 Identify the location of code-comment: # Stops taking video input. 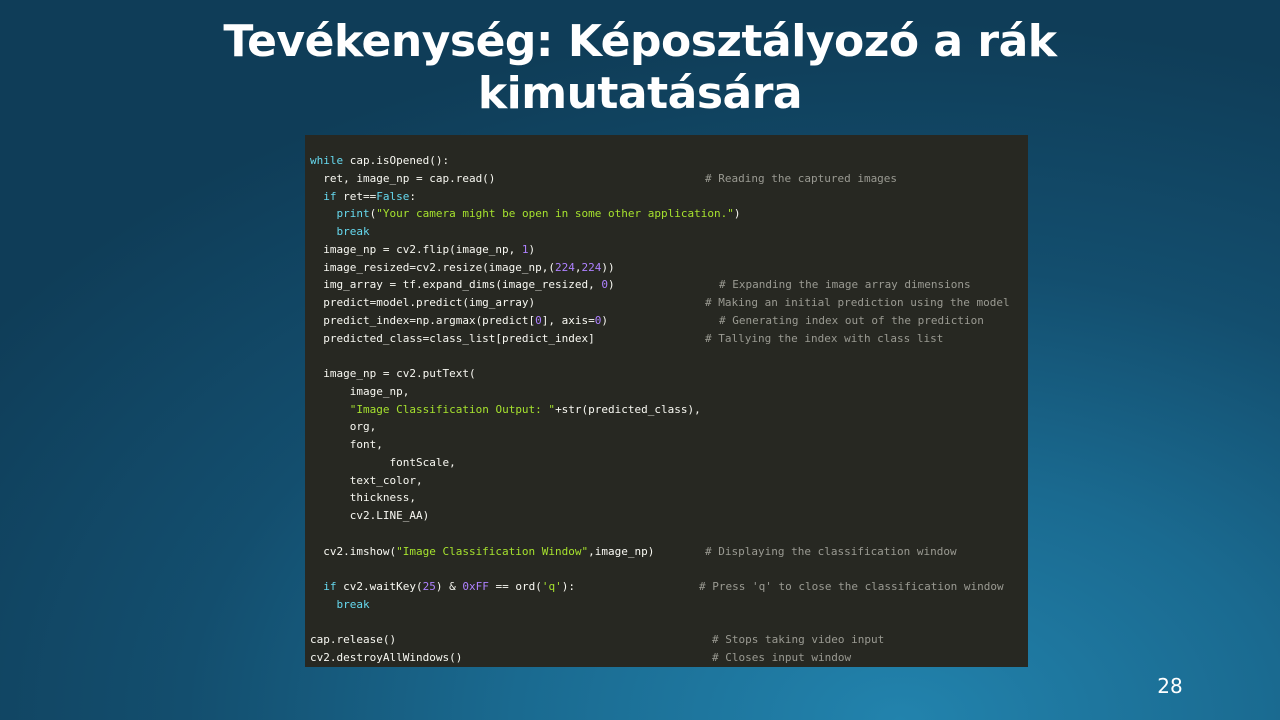
(798, 640).